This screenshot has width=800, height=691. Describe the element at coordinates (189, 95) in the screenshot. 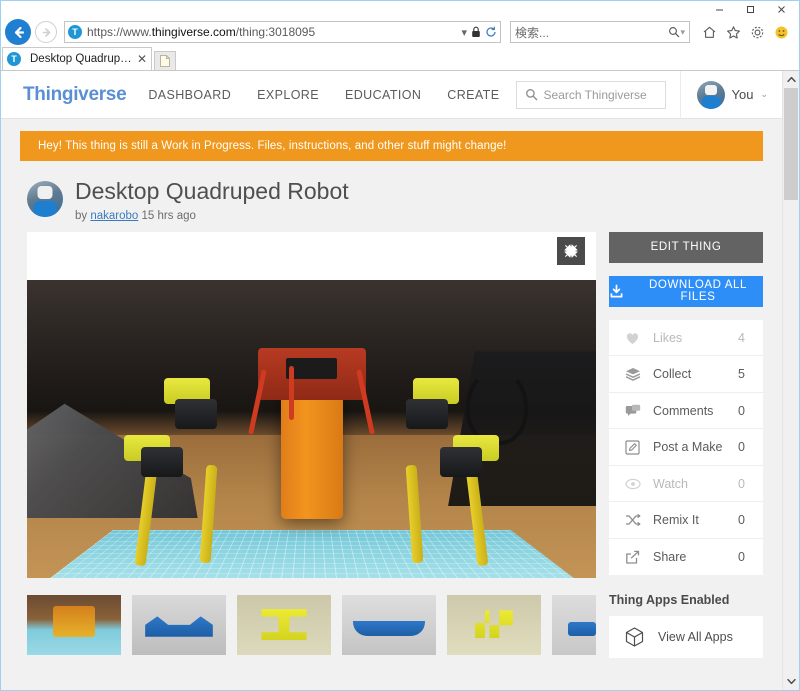

I see `nav-item-dashboard: DASHBOARD` at that location.